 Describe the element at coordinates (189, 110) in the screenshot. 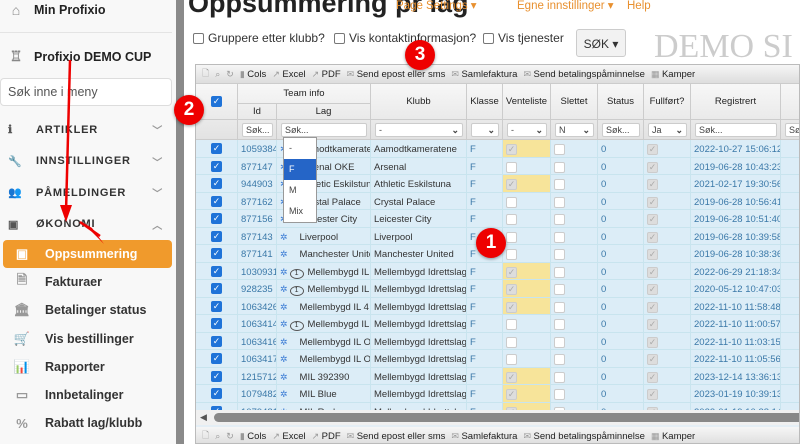

I see `annotation-badge-2: 2` at that location.